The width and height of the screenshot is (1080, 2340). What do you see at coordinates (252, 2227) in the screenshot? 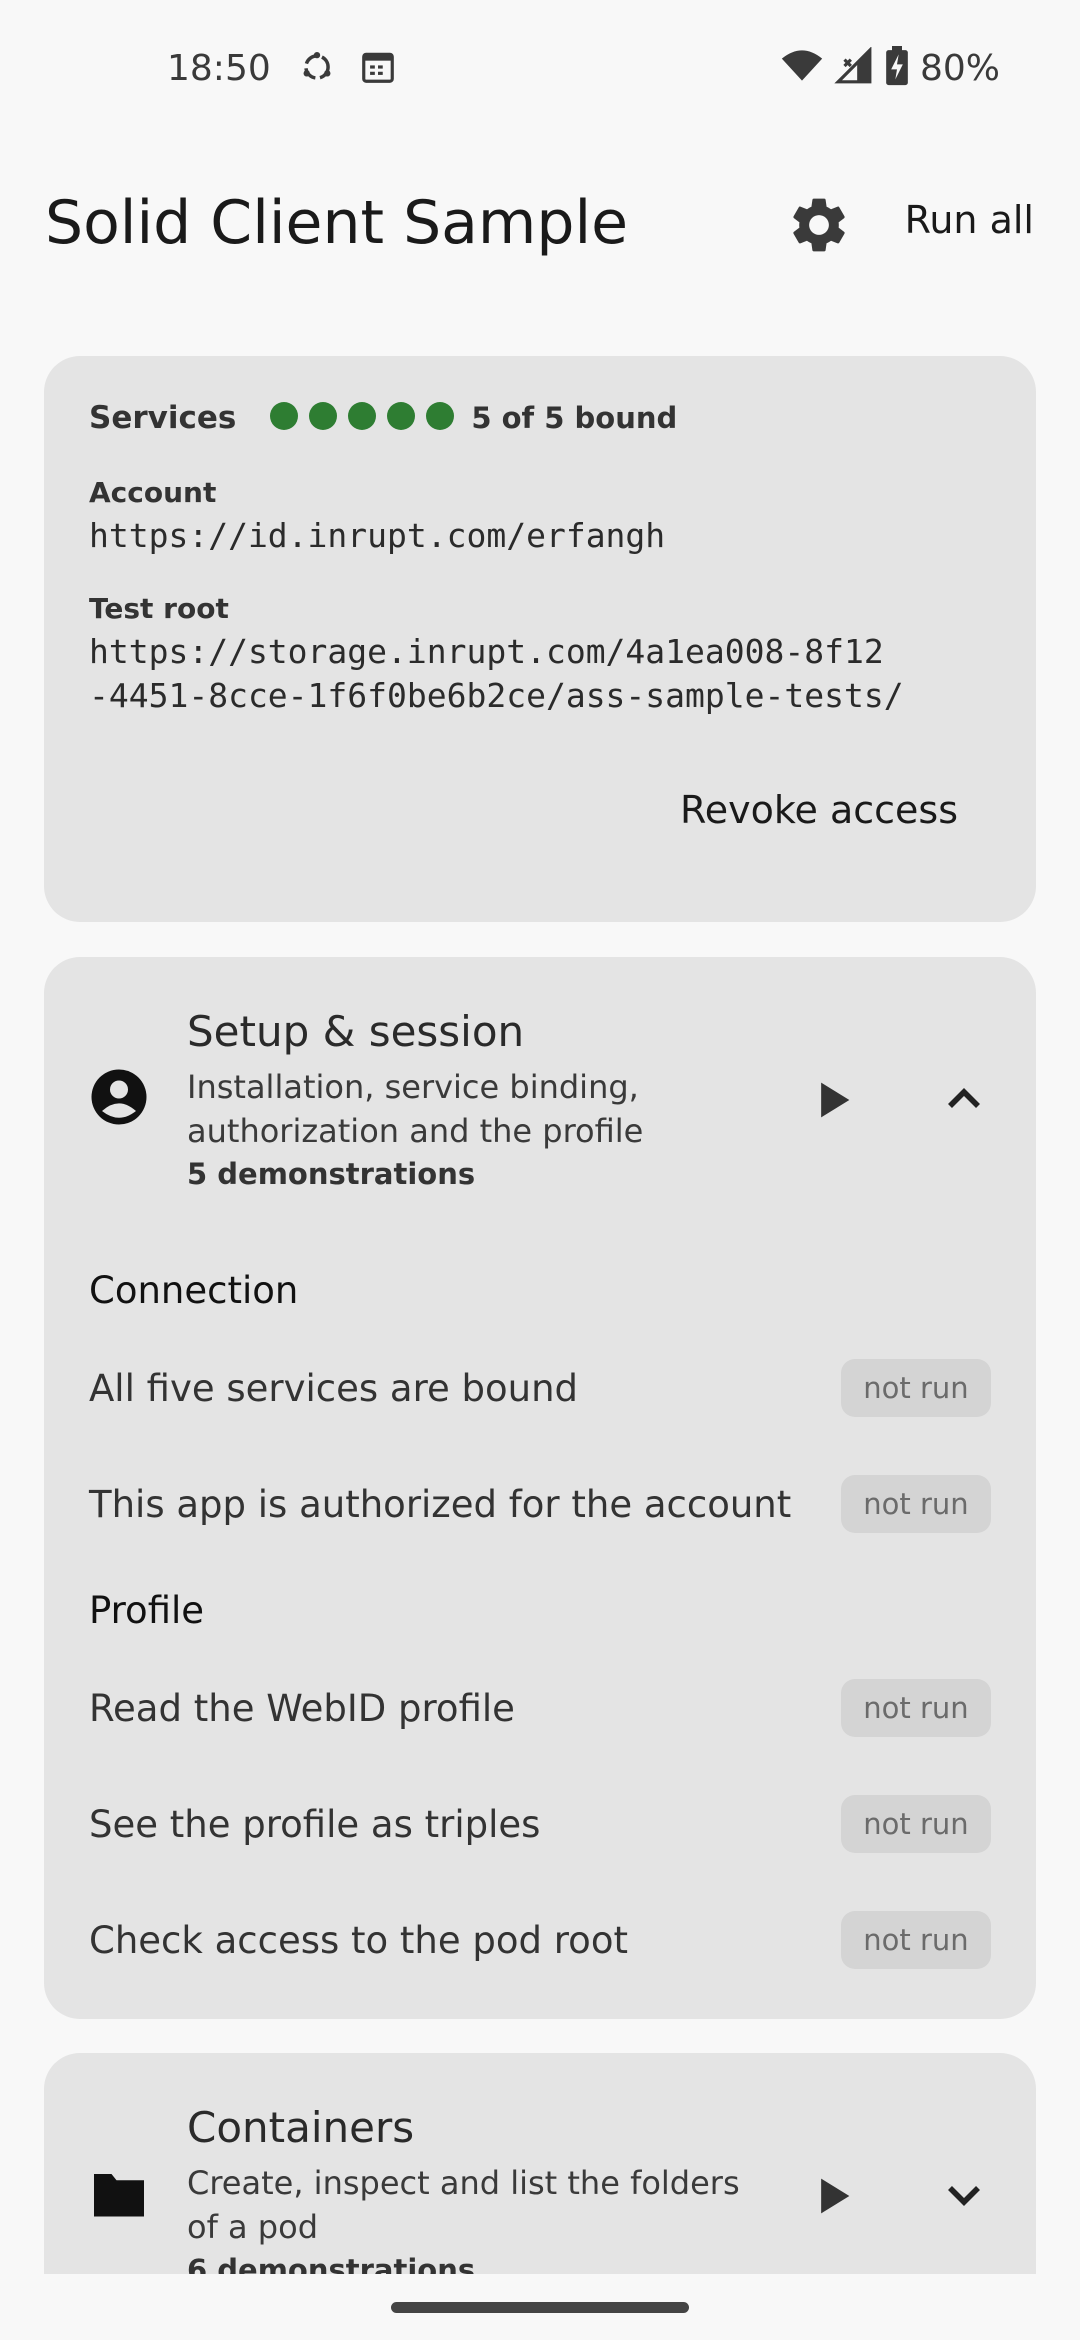
I see `section-description-line-2: of a pod` at bounding box center [252, 2227].